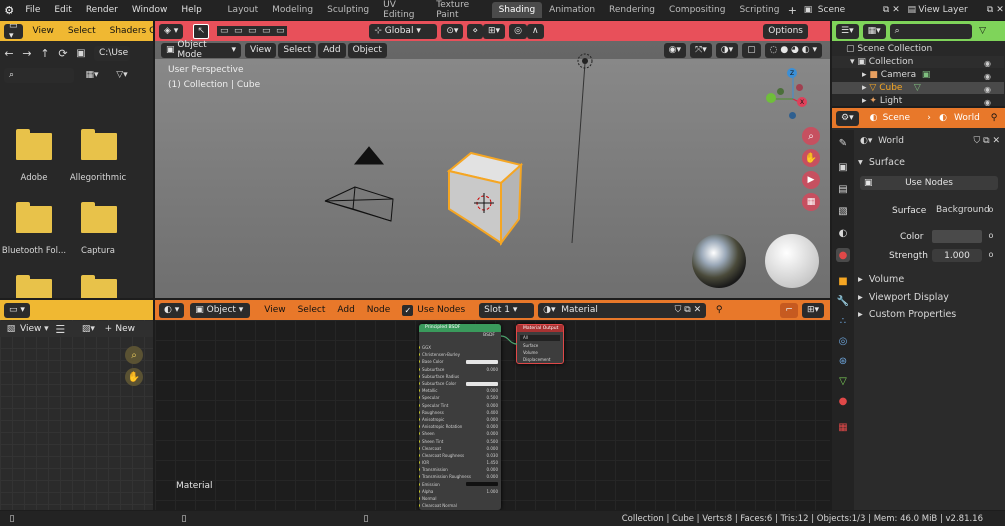 The width and height of the screenshot is (1005, 526). What do you see at coordinates (792, 115) in the screenshot?
I see `gizmo-neg-z` at bounding box center [792, 115].